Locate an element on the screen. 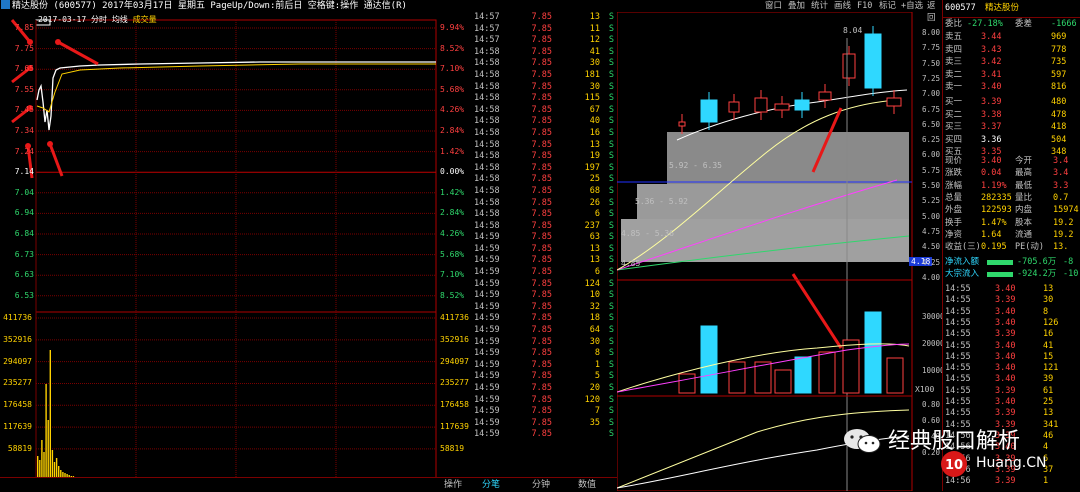  caption-date: 2017-03-17 分时 is located at coordinates (72, 19).